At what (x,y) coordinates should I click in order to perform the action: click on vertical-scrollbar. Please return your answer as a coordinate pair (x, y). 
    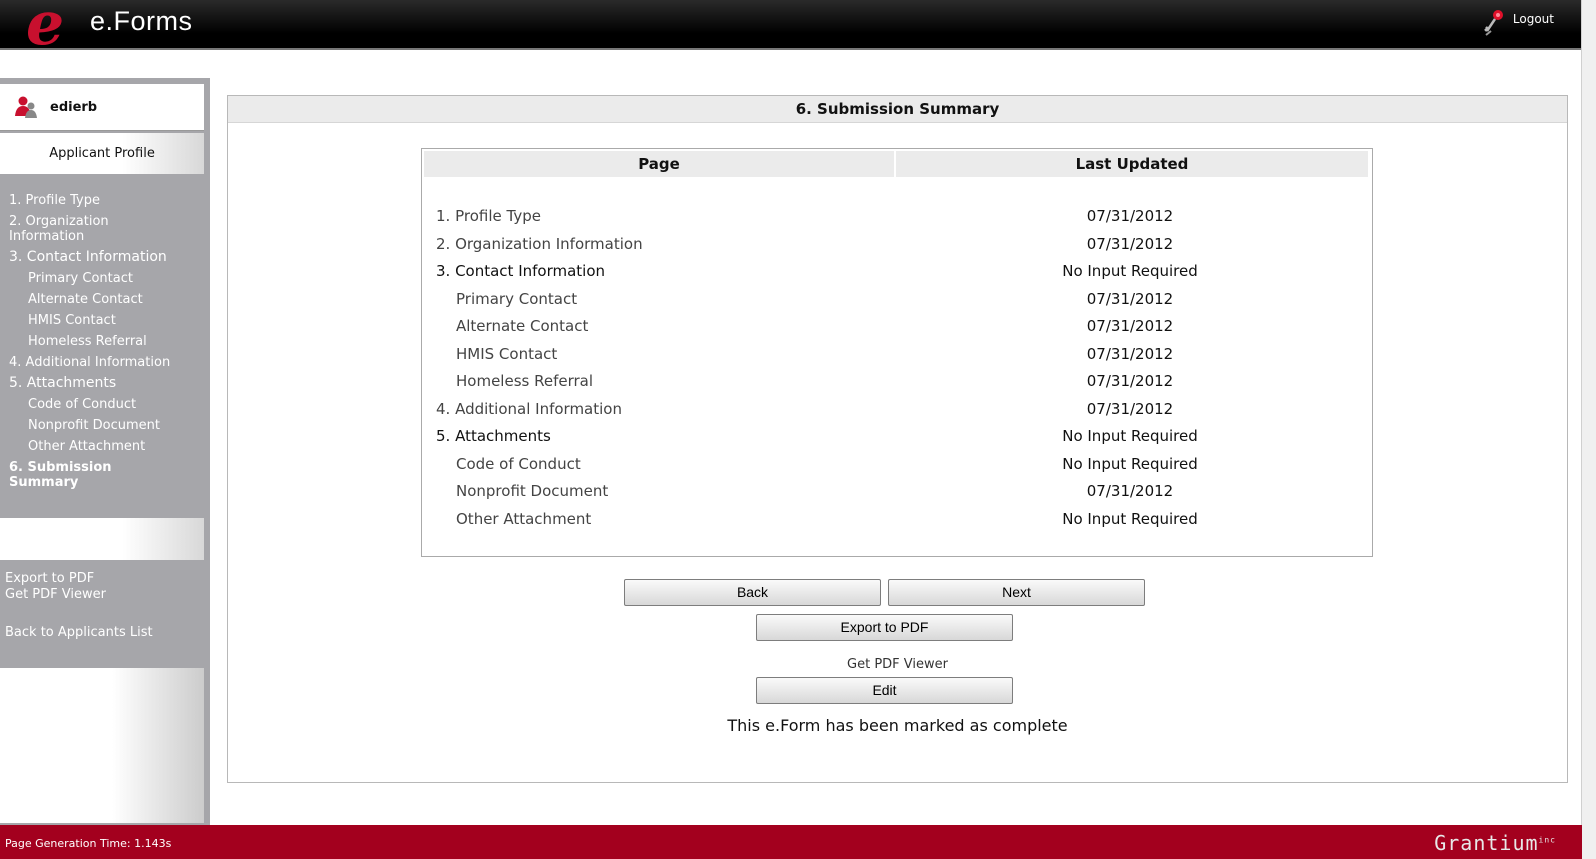
    Looking at the image, I should click on (1588, 429).